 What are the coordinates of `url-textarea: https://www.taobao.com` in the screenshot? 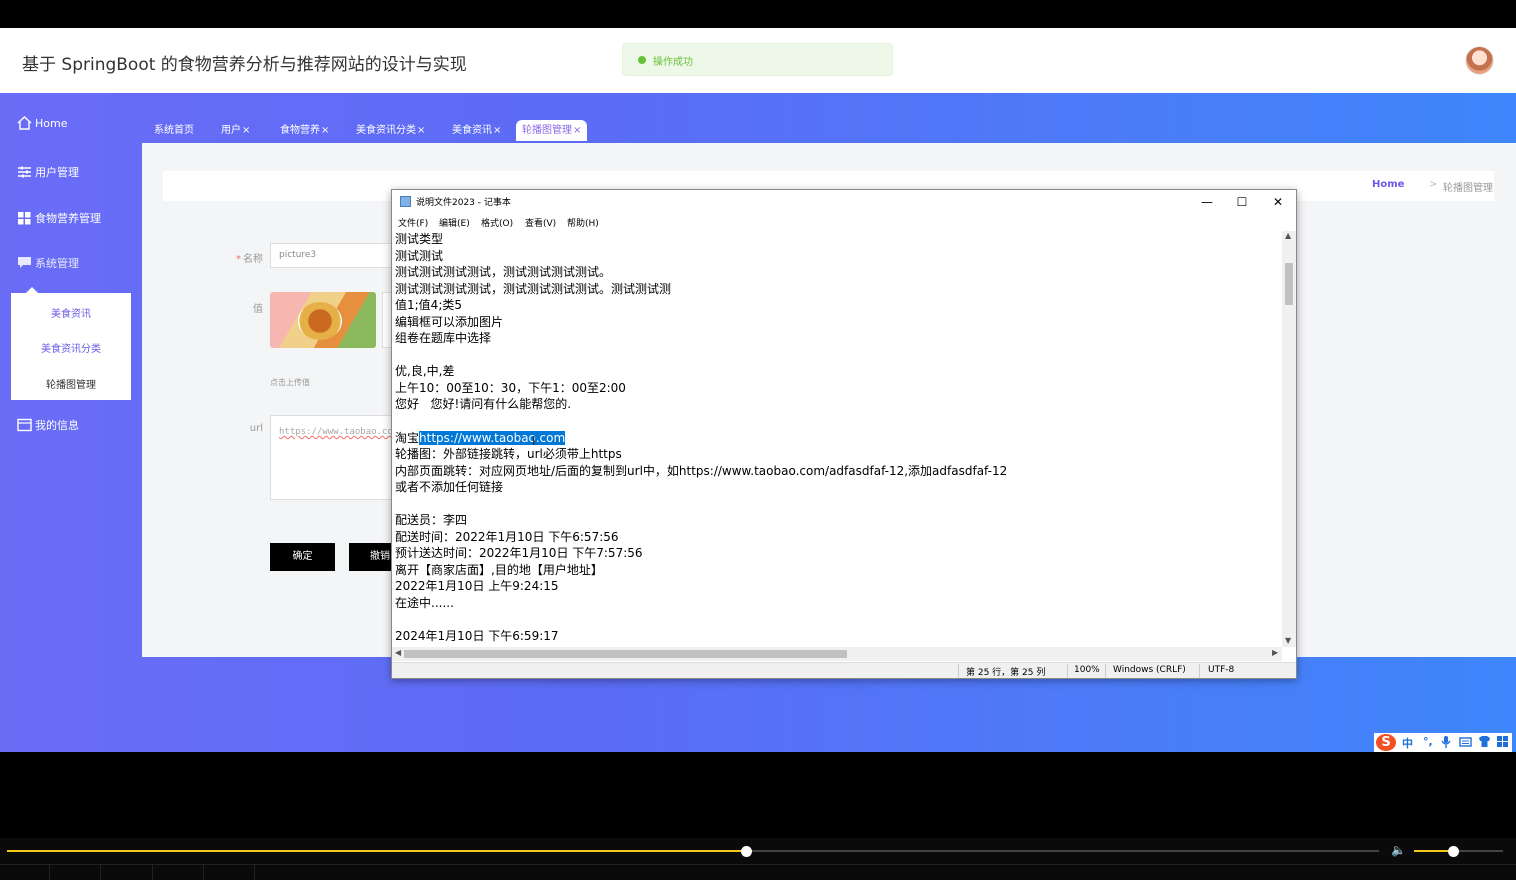 It's located at (332, 457).